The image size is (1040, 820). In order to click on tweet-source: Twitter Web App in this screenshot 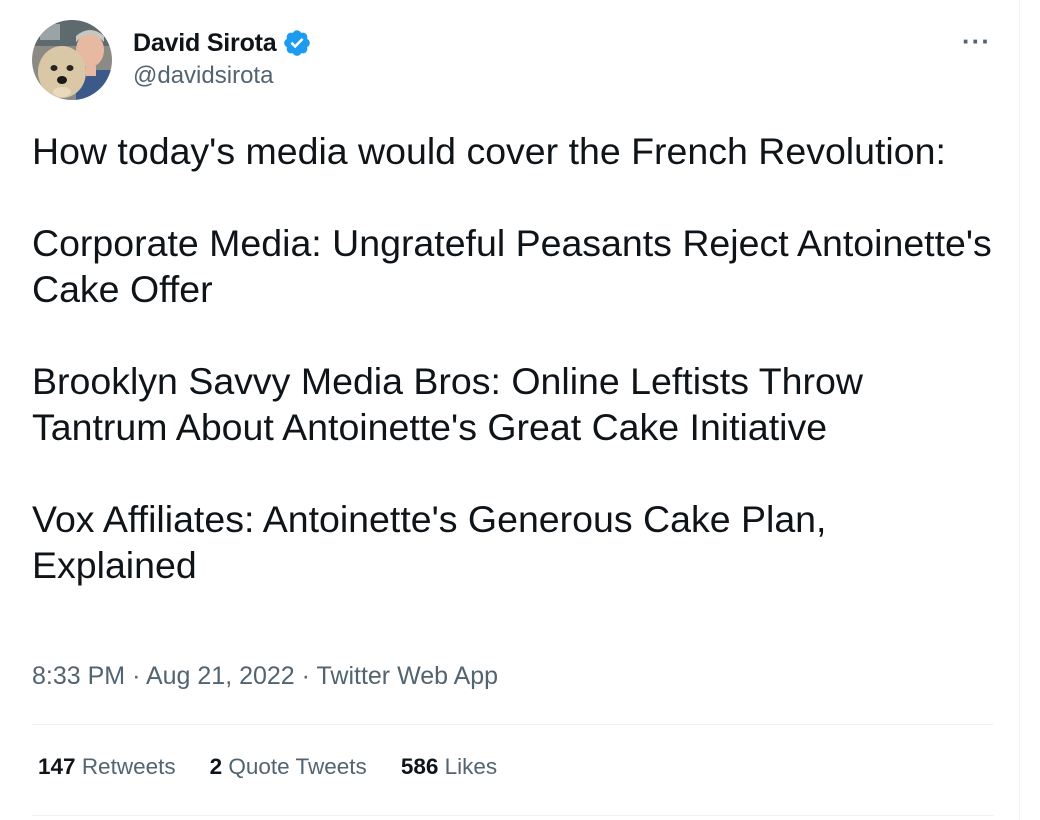, I will do `click(408, 676)`.